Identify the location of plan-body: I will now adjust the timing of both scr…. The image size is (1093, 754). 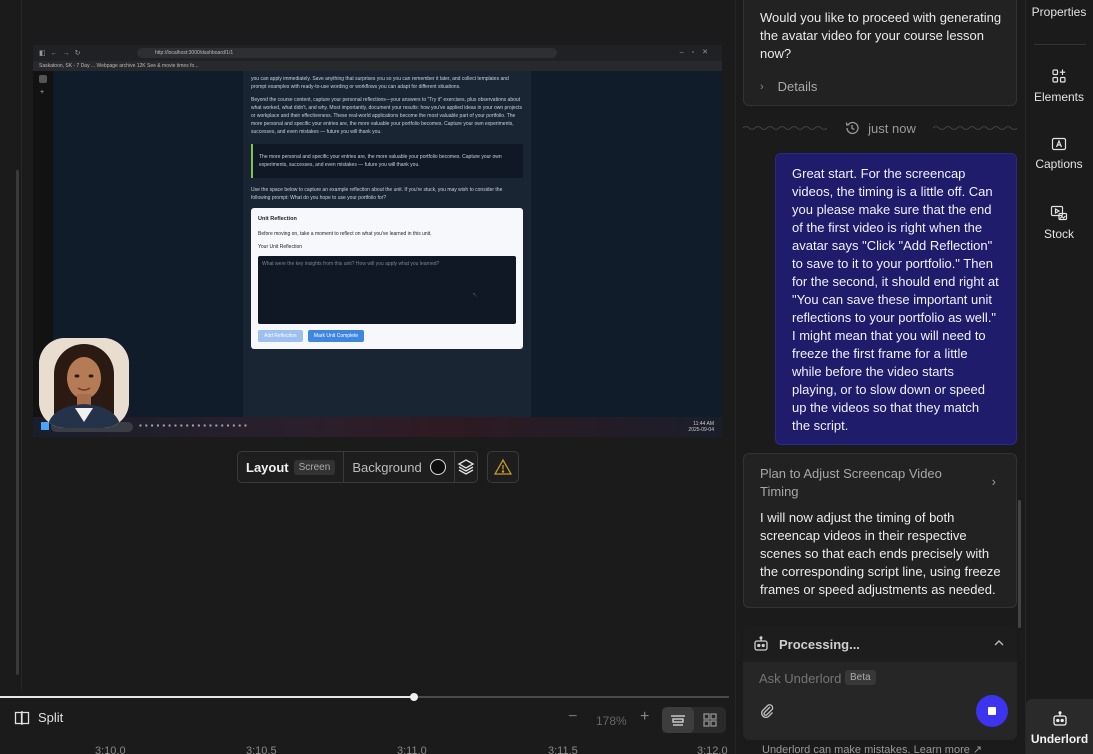
(880, 553).